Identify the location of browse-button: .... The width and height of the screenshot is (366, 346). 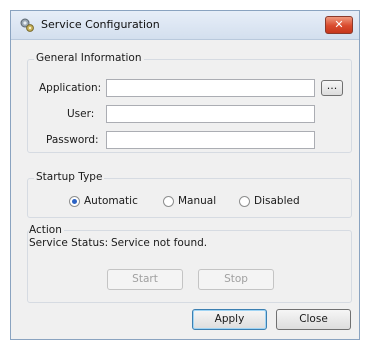
(332, 88).